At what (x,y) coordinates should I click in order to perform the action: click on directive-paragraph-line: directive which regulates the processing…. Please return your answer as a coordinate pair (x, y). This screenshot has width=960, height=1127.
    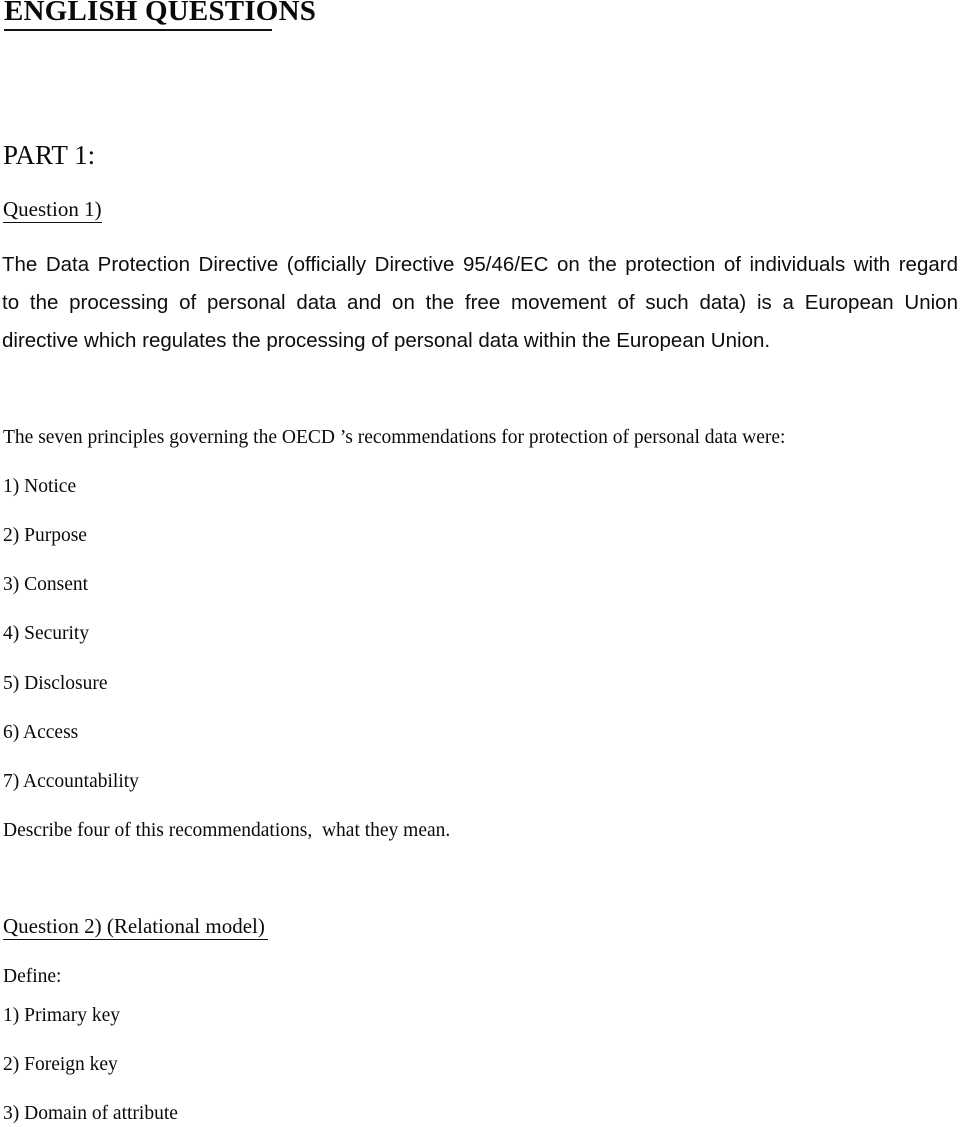
    Looking at the image, I should click on (386, 340).